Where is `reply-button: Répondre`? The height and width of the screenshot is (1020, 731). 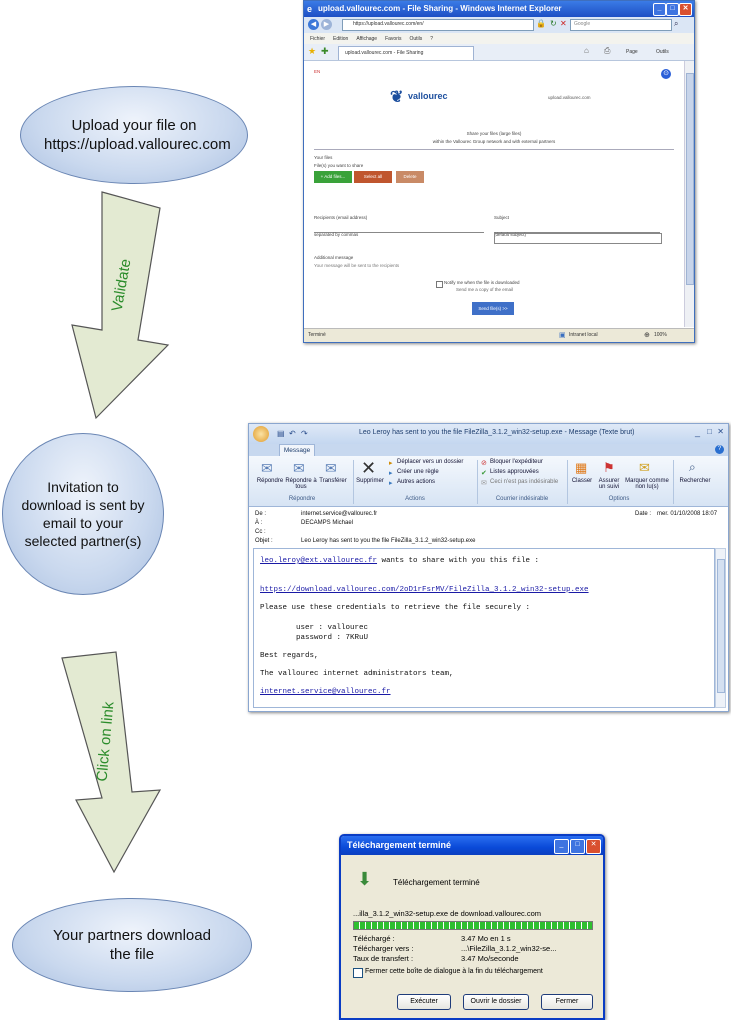
reply-button: Répondre is located at coordinates (270, 481).